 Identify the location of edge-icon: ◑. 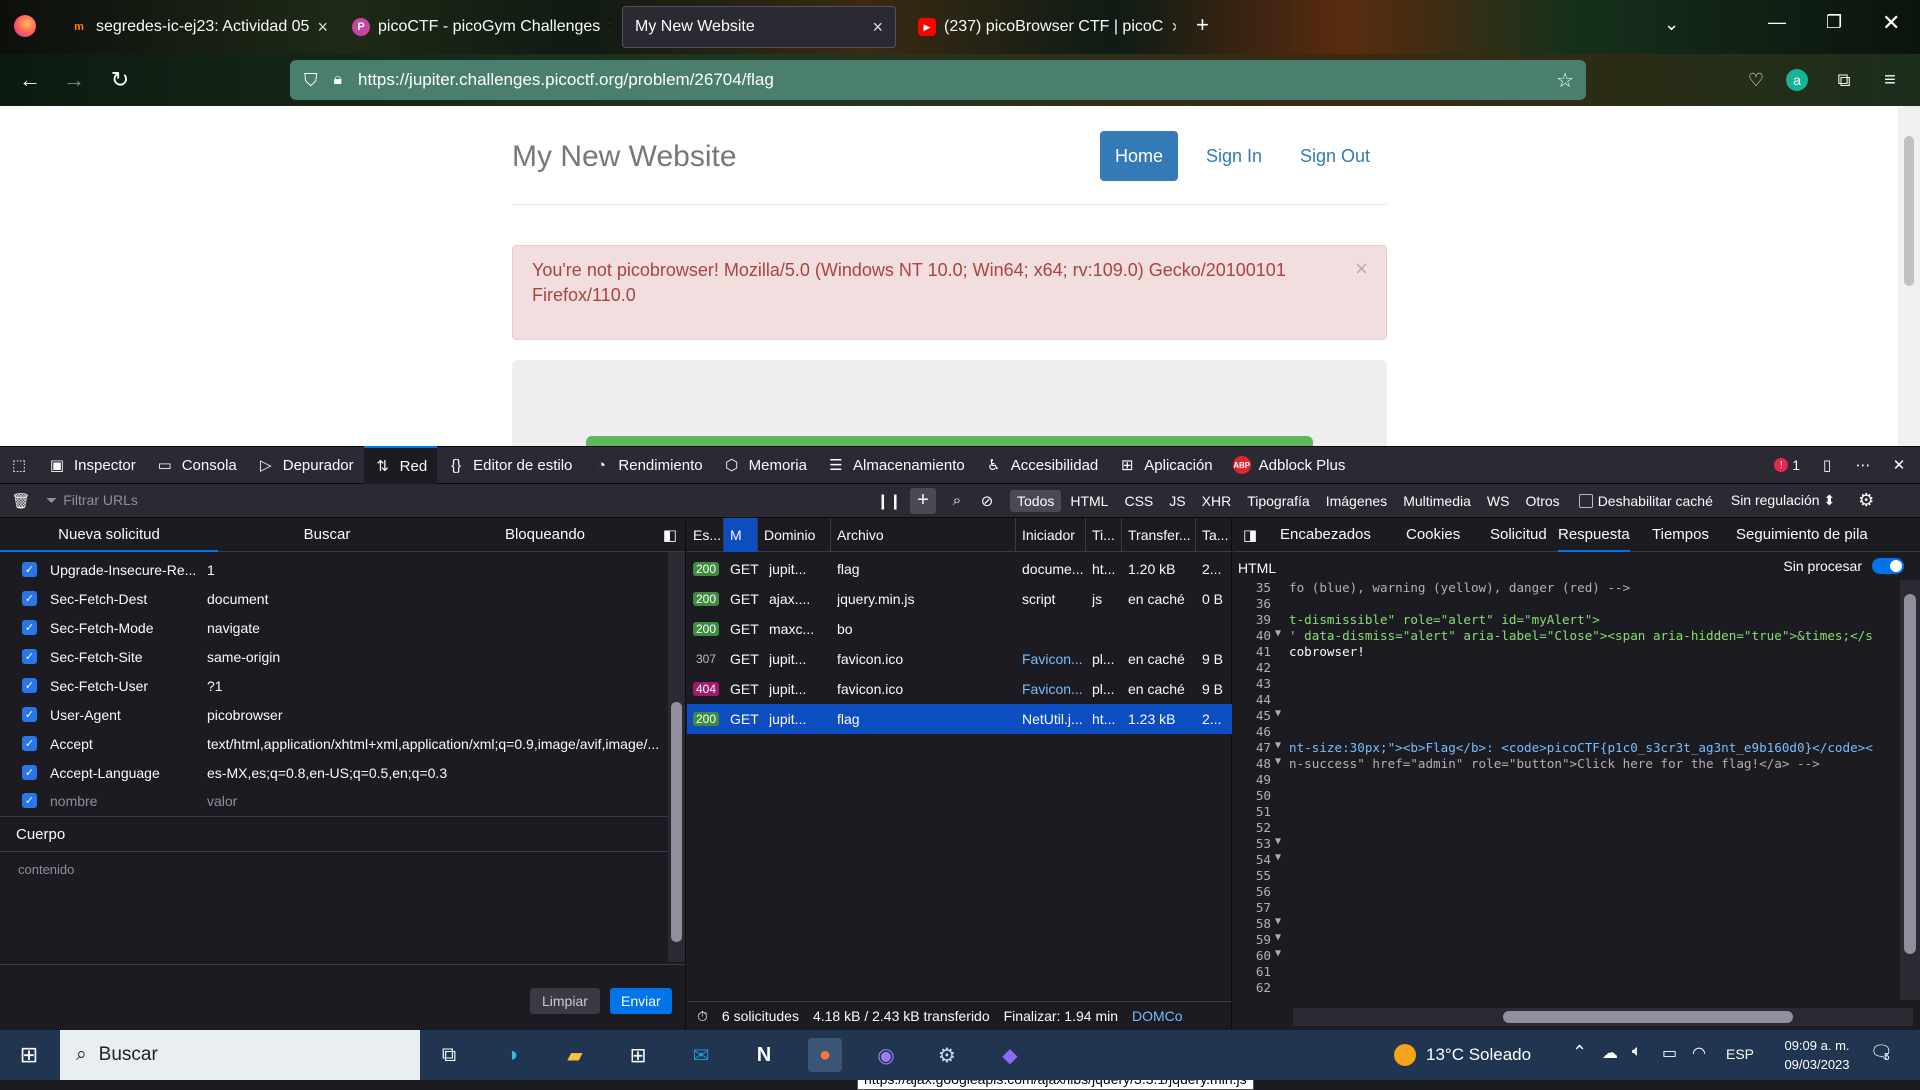
(512, 1055).